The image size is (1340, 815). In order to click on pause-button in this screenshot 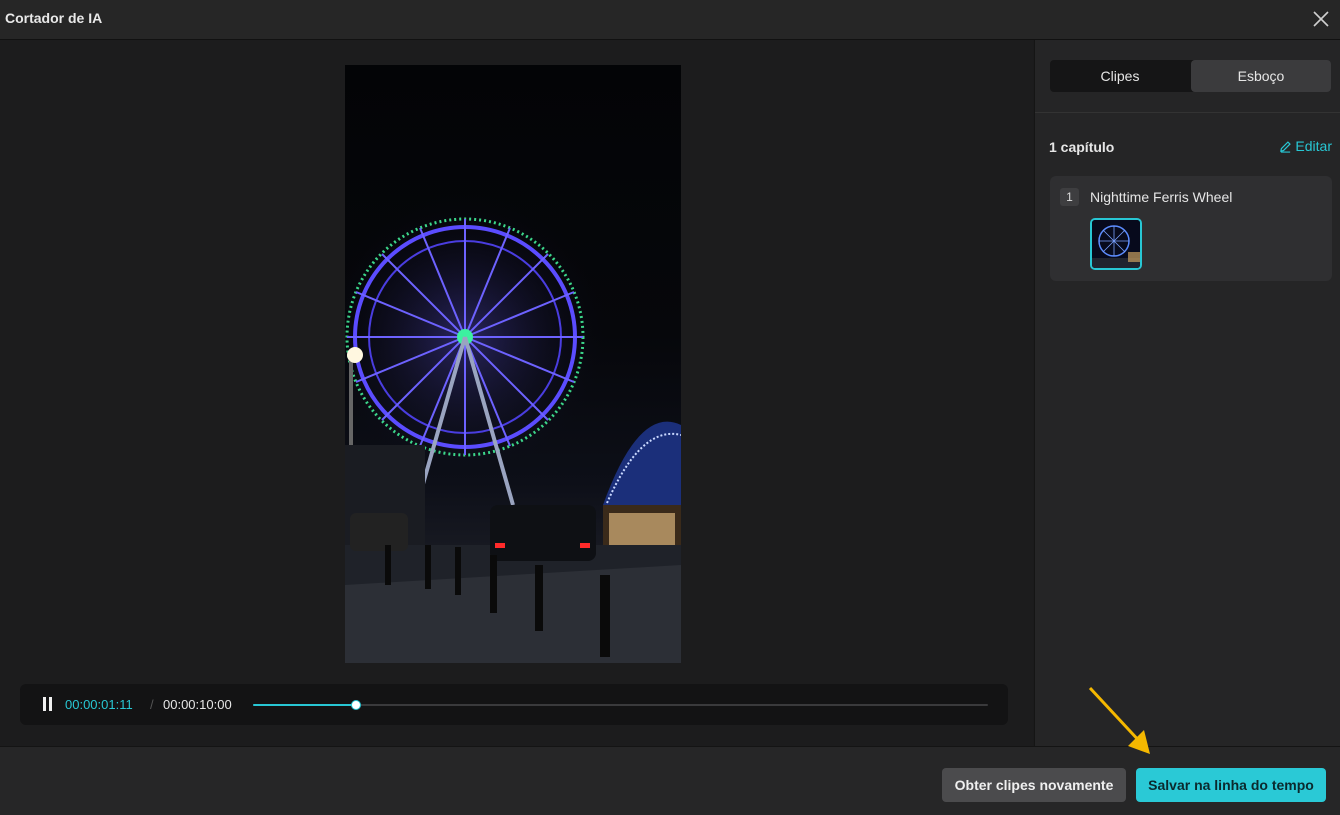, I will do `click(47, 704)`.